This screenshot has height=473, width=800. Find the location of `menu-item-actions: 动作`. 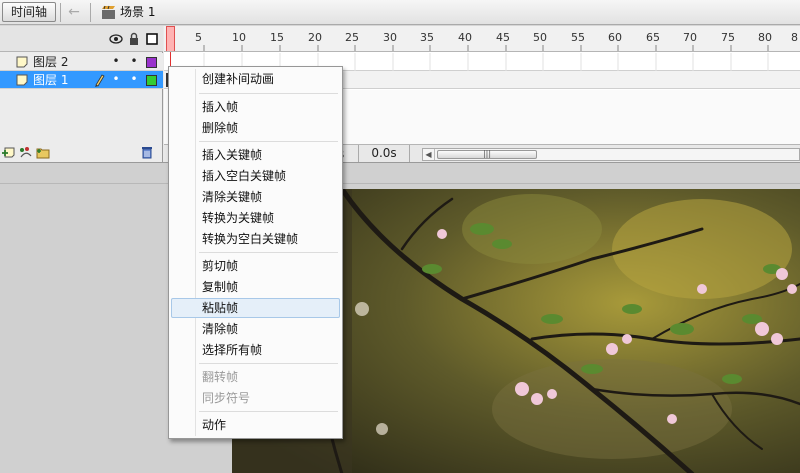

menu-item-actions: 动作 is located at coordinates (255, 425).